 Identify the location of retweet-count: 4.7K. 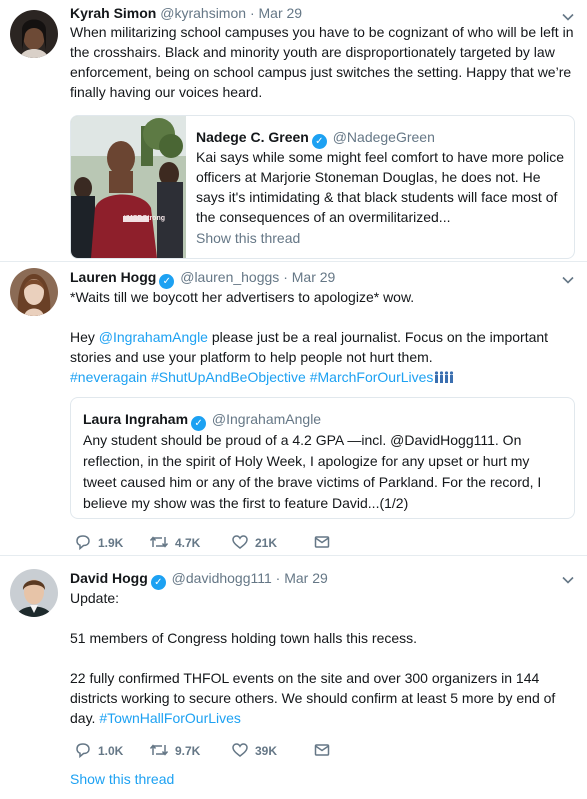
(188, 543).